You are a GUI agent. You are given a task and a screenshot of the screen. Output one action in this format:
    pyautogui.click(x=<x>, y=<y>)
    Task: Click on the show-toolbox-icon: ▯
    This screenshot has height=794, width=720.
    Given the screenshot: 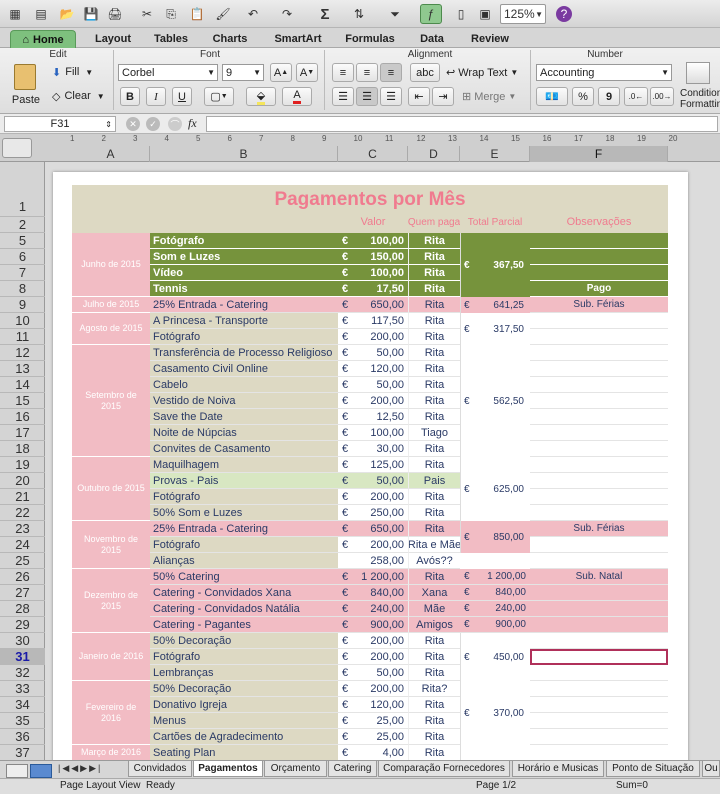 What is the action you would take?
    pyautogui.click(x=461, y=14)
    